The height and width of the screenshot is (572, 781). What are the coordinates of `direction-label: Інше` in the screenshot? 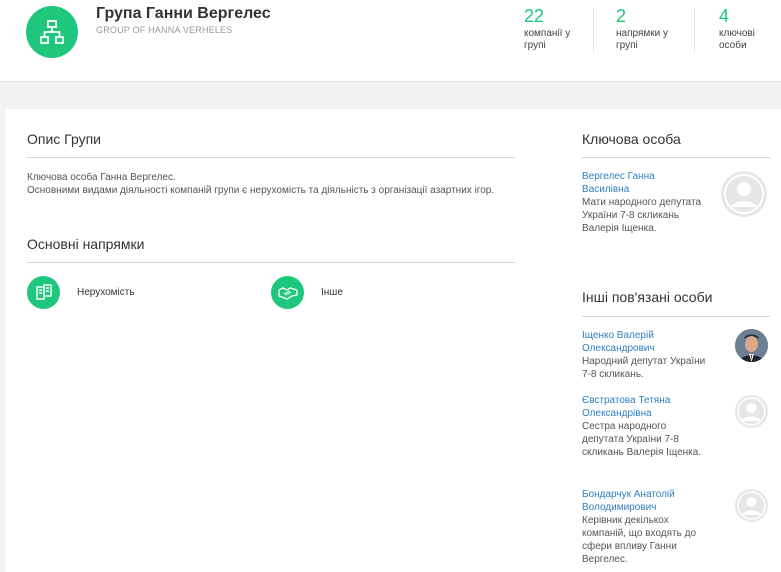 It's located at (332, 292).